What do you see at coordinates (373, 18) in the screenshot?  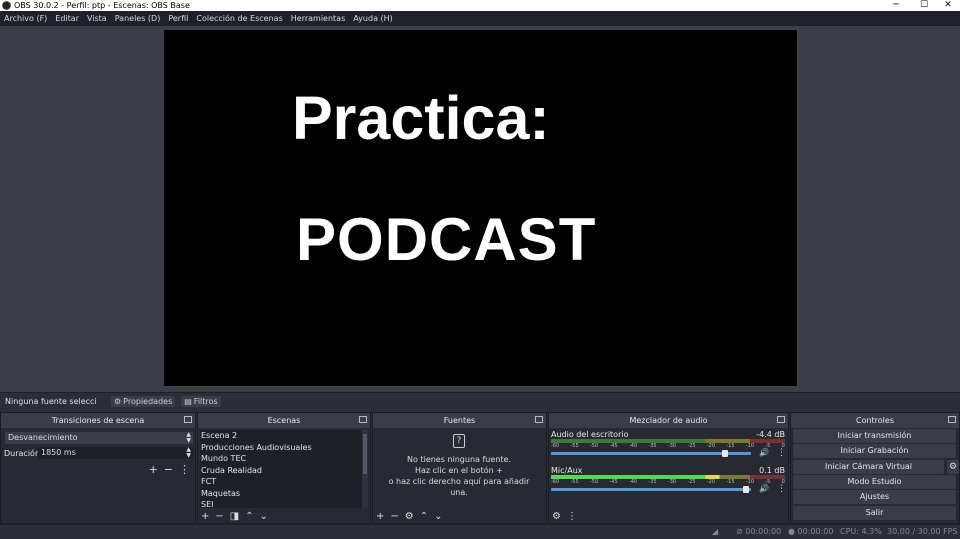 I see `menu-help: Ayuda (H)` at bounding box center [373, 18].